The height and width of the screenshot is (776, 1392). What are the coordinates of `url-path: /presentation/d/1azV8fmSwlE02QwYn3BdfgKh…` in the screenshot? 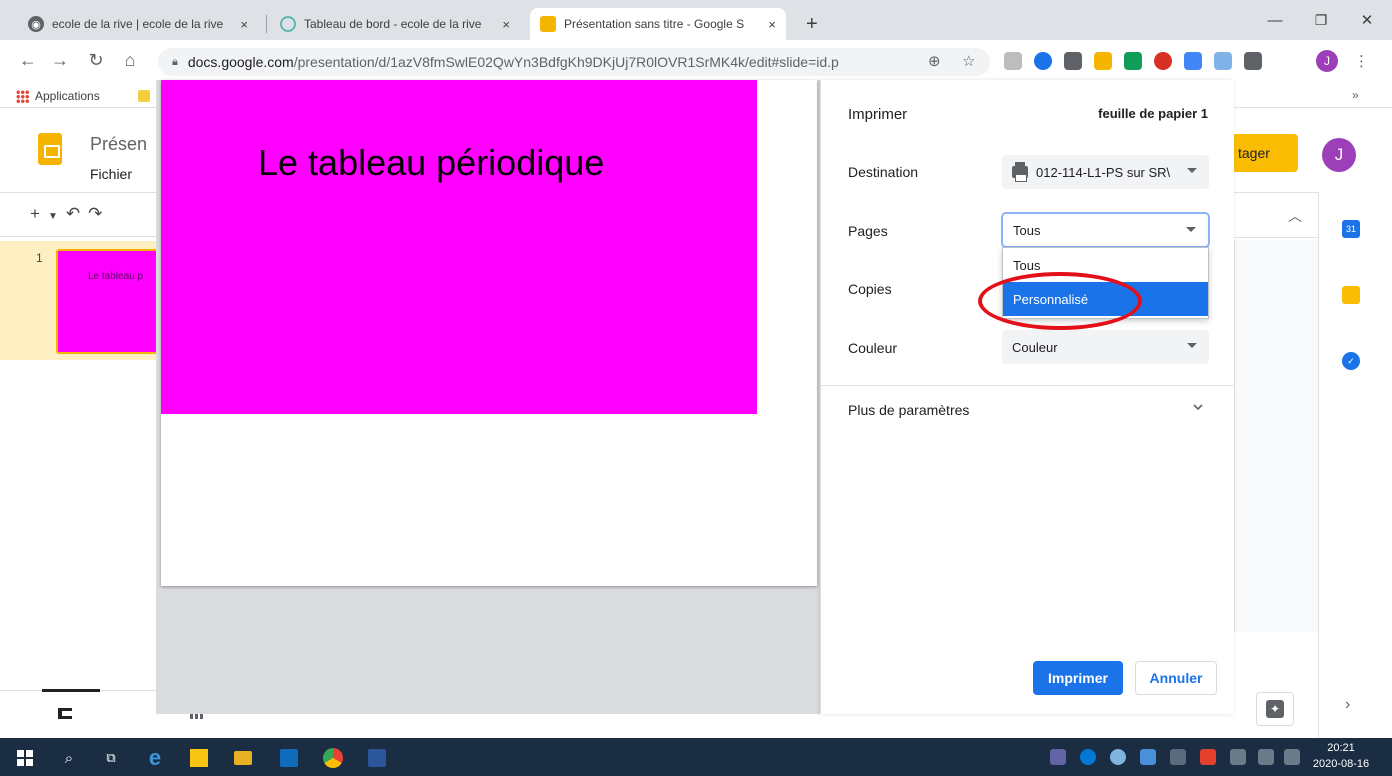 It's located at (566, 62).